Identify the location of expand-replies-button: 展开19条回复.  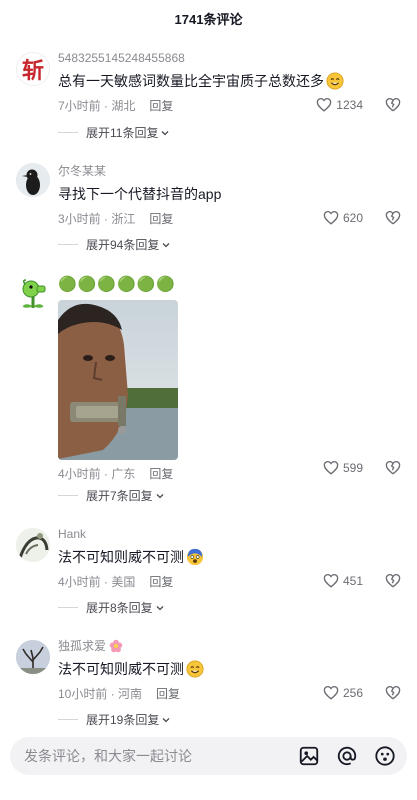
(114, 719).